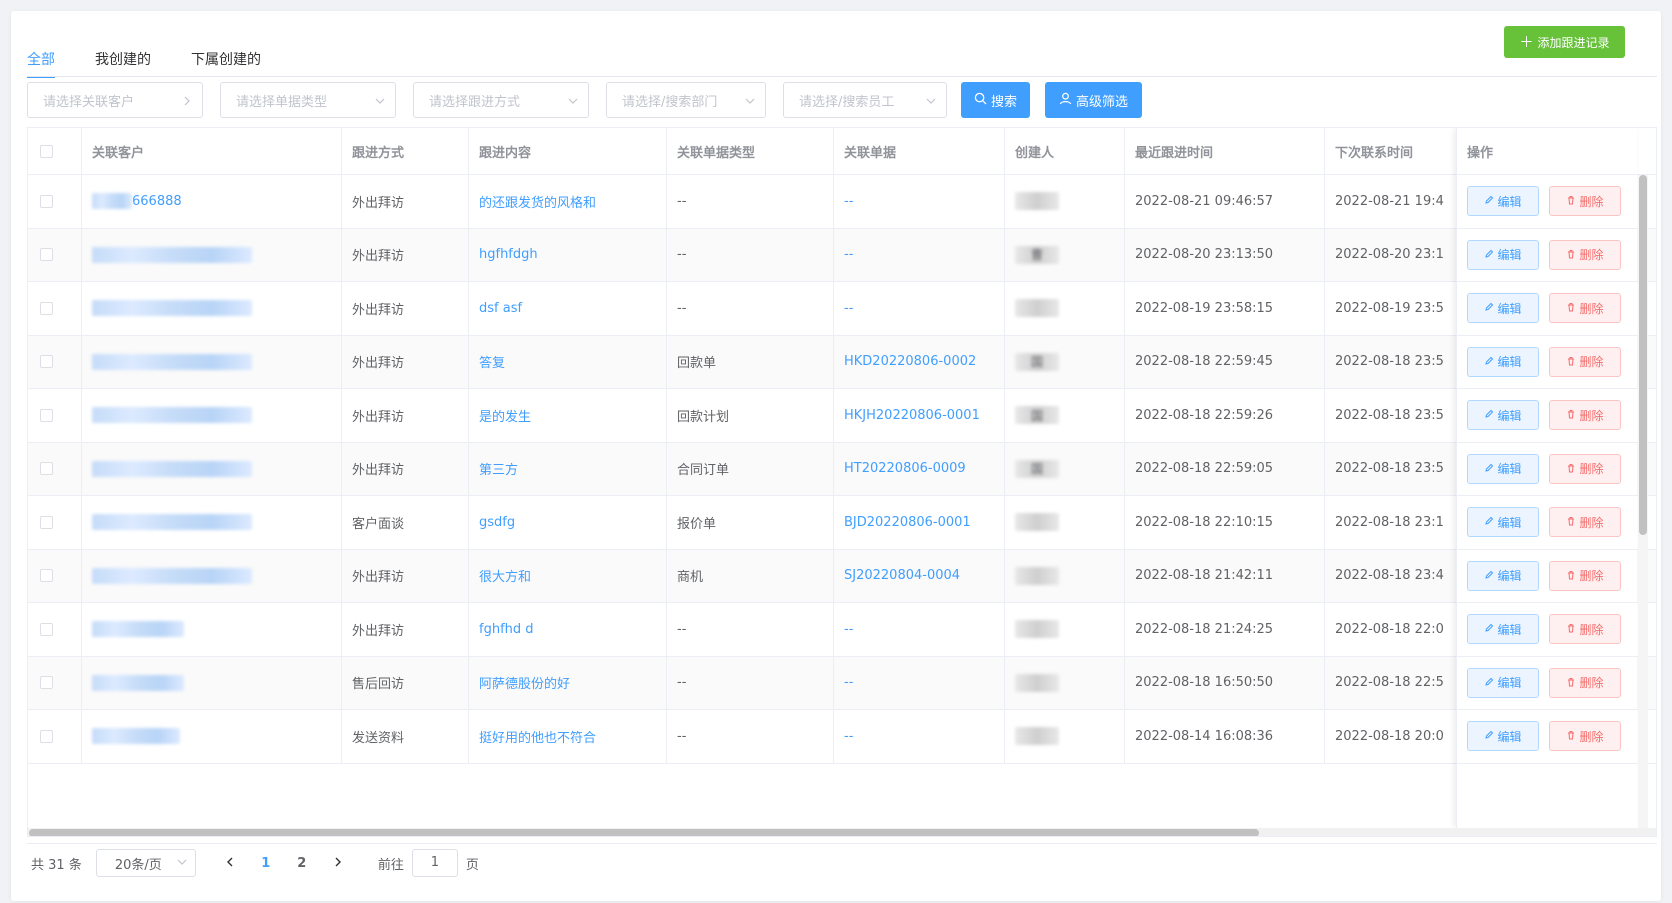 This screenshot has width=1672, height=903. Describe the element at coordinates (123, 55) in the screenshot. I see `tab-mine: 我创建的` at that location.